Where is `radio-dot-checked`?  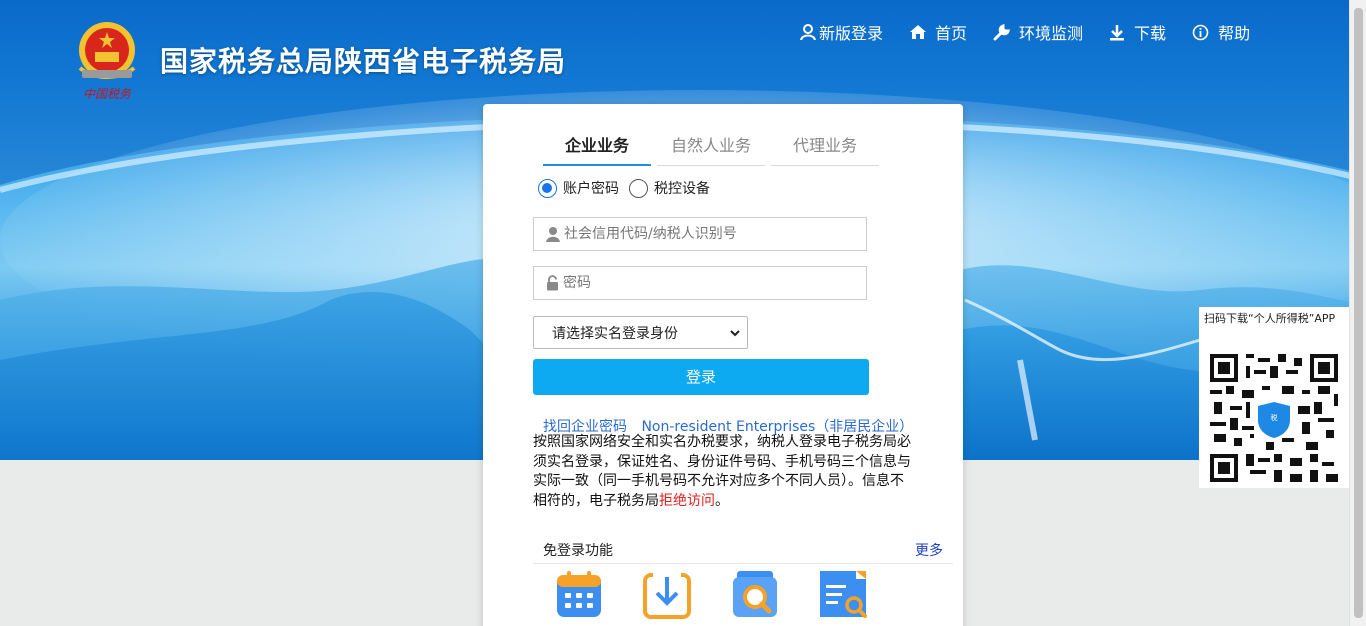 radio-dot-checked is located at coordinates (547, 188).